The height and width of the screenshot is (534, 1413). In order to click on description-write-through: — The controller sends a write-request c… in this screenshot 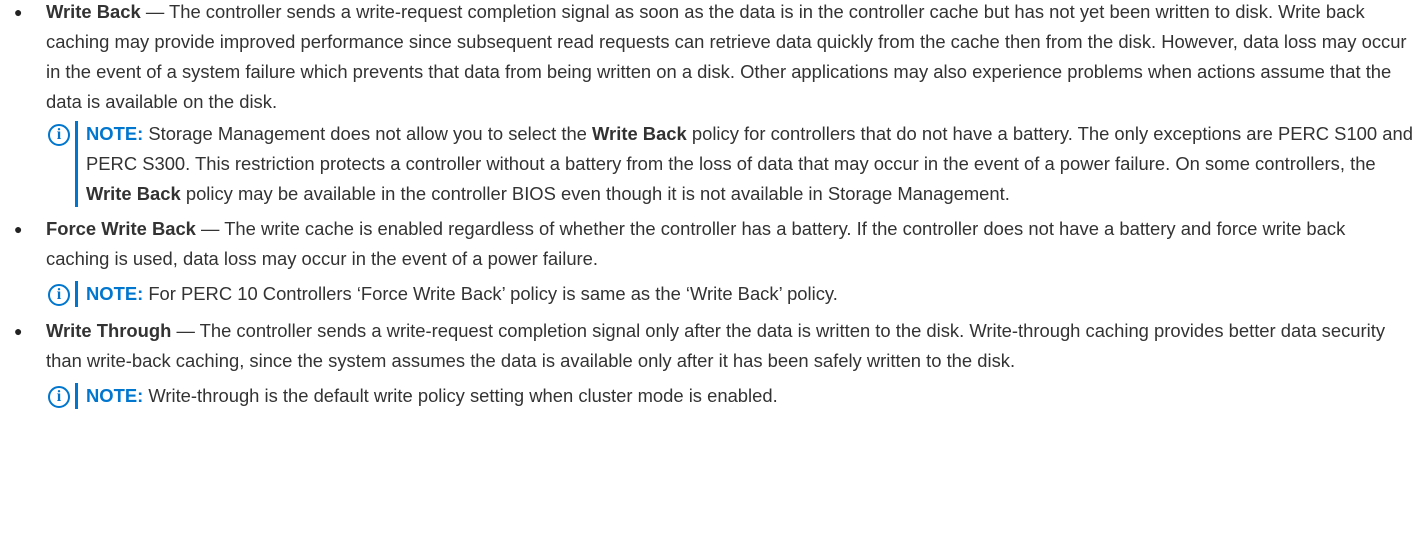, I will do `click(716, 345)`.